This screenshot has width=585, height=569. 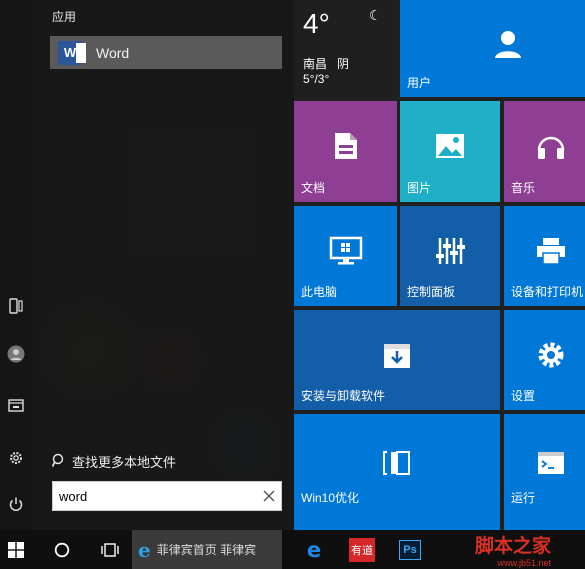 I want to click on tile-music-label: 音乐, so click(x=523, y=188).